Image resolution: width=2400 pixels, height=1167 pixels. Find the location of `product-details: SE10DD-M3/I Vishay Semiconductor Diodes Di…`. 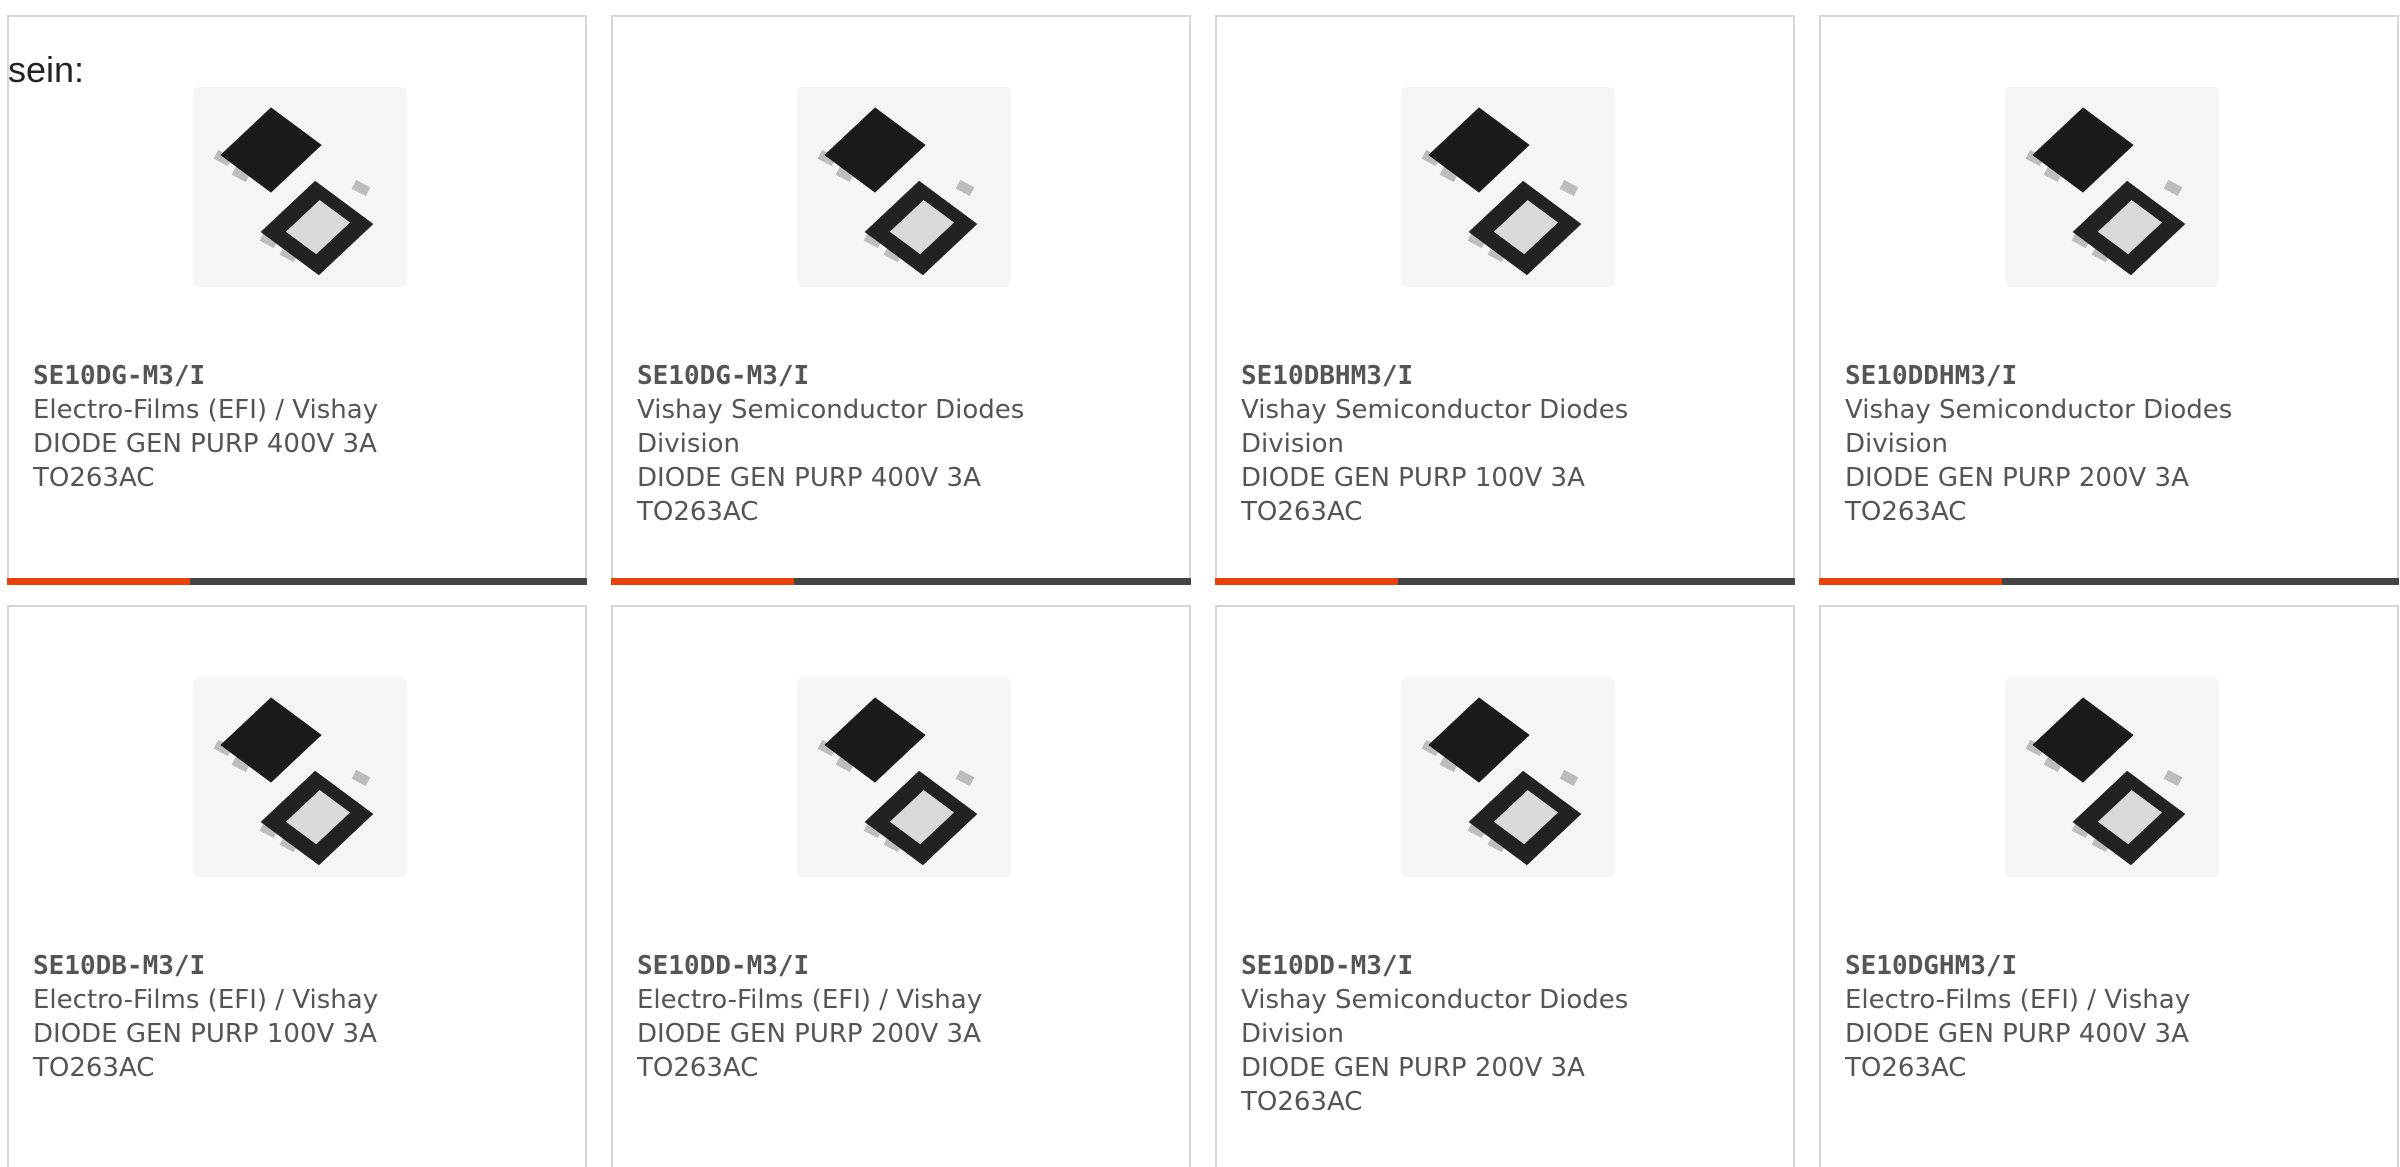

product-details: SE10DD-M3/I Vishay Semiconductor Diodes Di… is located at coordinates (1502, 1034).